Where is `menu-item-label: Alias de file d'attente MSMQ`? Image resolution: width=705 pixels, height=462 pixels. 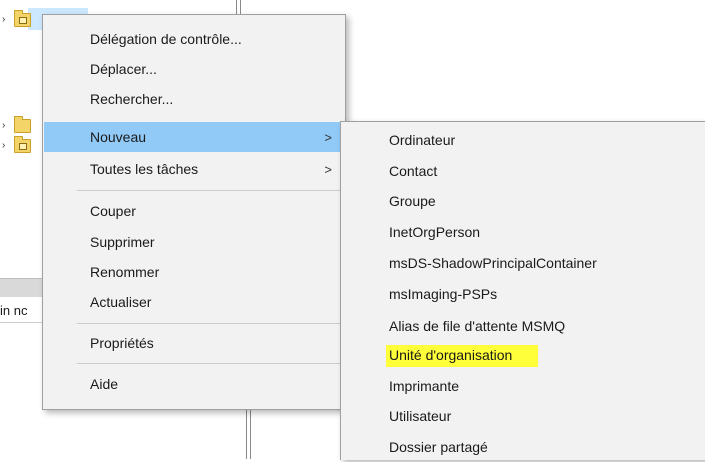 menu-item-label: Alias de file d'attente MSMQ is located at coordinates (477, 325).